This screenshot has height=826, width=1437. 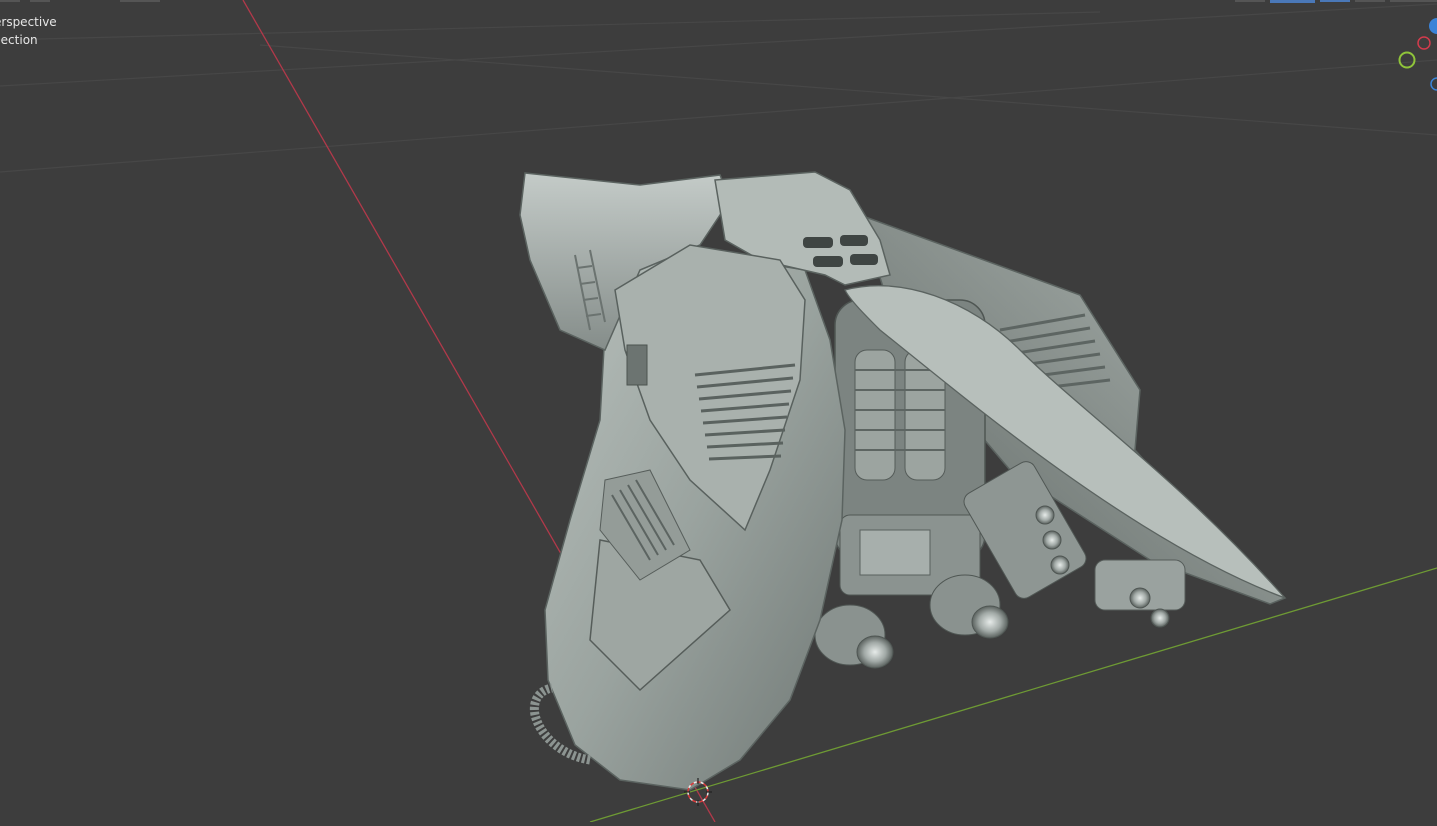 What do you see at coordinates (28, 22) in the screenshot?
I see `view-label: erspective` at bounding box center [28, 22].